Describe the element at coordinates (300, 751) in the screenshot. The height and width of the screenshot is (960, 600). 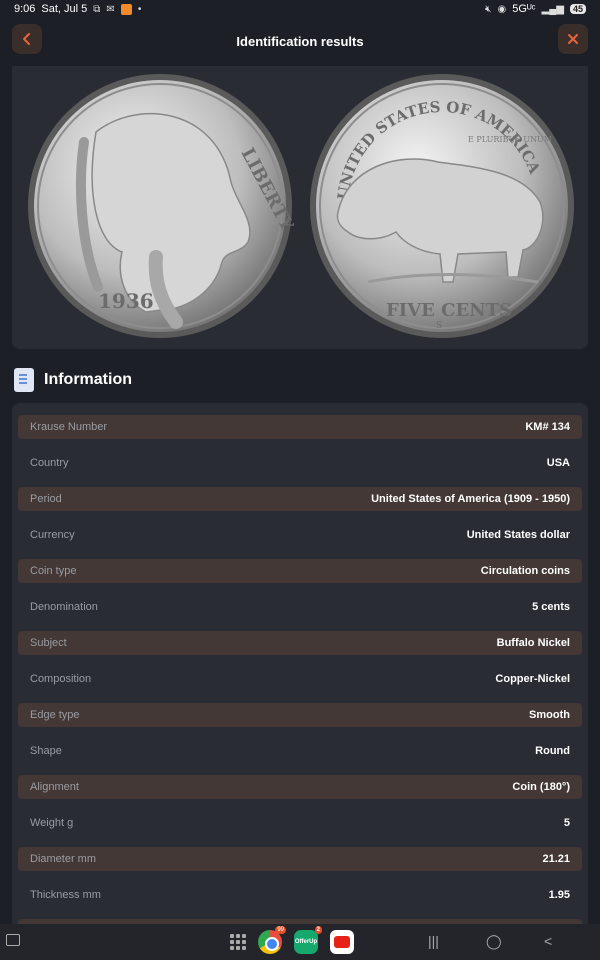
I see `info-row: Shape Round` at that location.